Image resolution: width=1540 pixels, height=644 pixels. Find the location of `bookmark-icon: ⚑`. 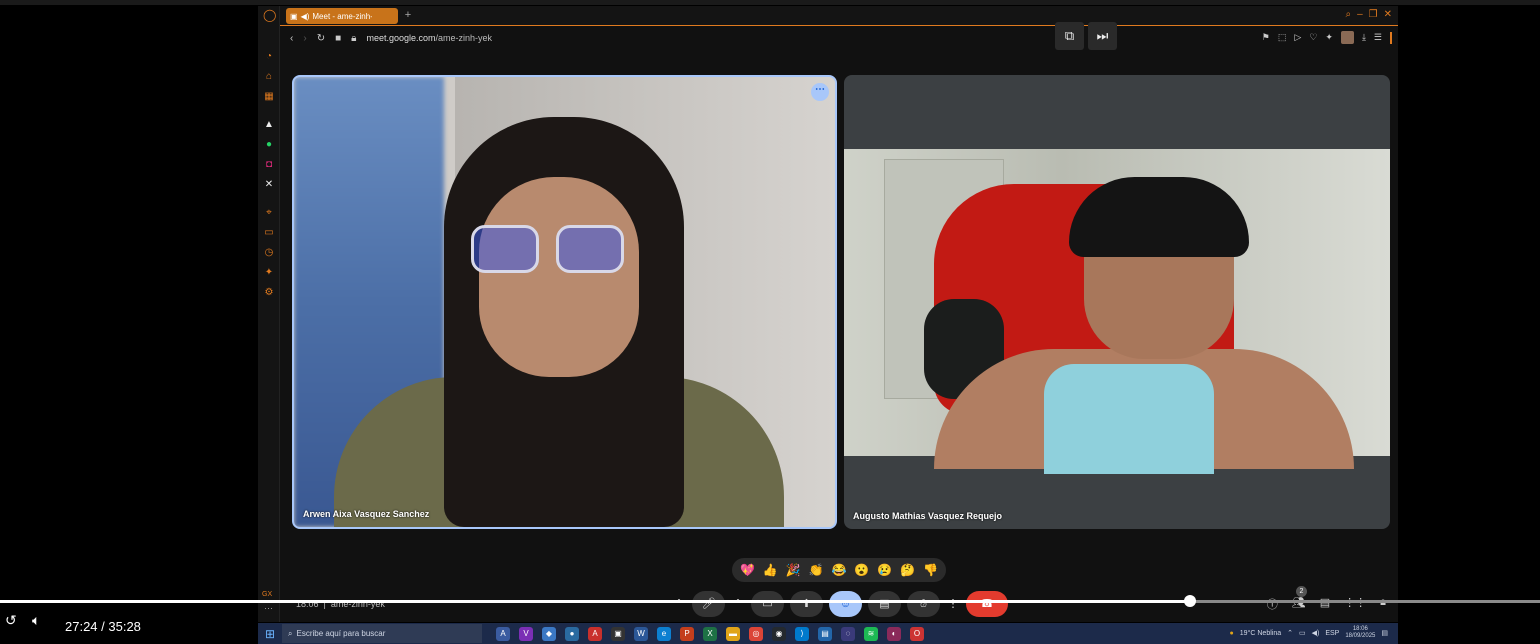

bookmark-icon: ⚑ is located at coordinates (1266, 37).